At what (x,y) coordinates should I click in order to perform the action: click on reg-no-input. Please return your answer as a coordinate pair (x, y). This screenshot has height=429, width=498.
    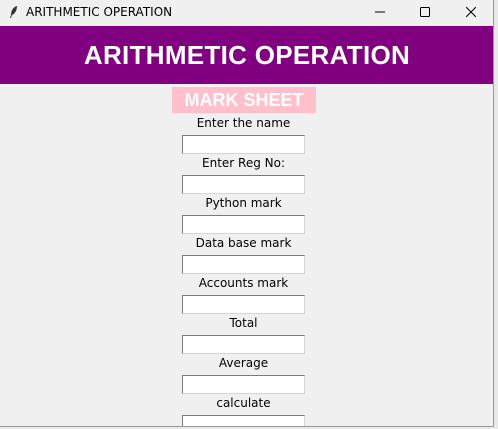
    Looking at the image, I should click on (243, 184).